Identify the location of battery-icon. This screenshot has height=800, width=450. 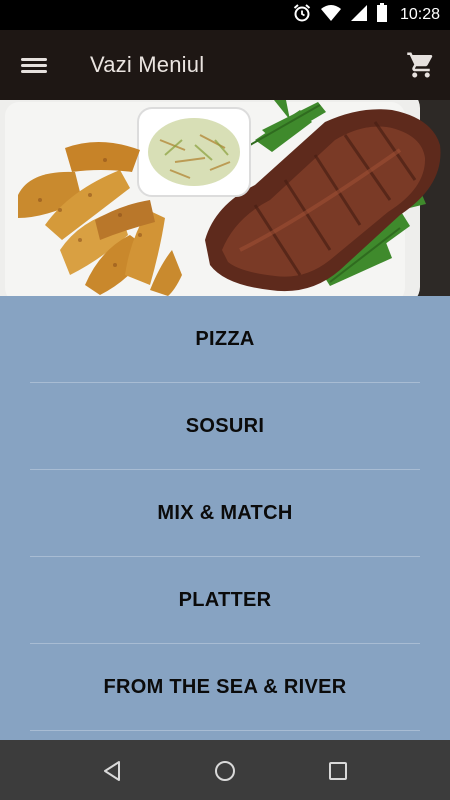
(382, 15).